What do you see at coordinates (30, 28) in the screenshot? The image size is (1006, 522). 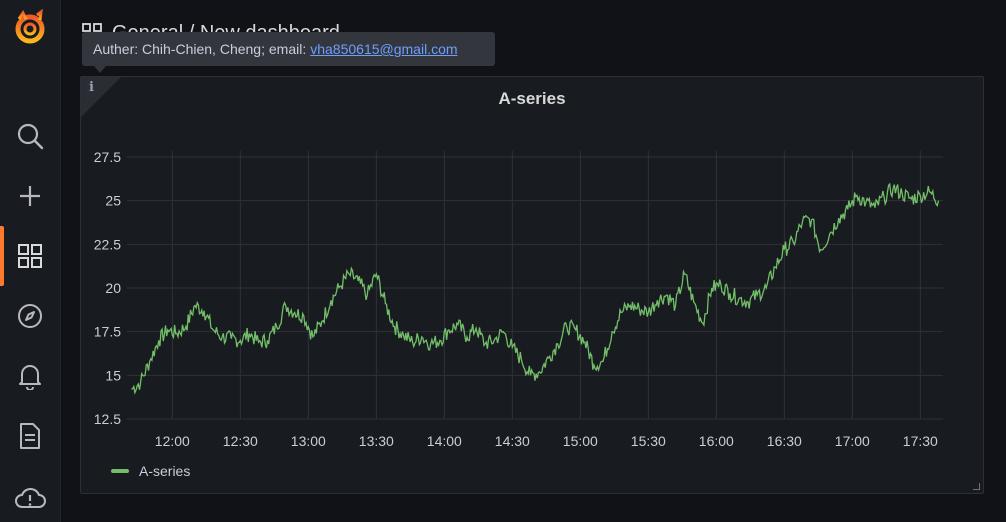 I see `grafana-logo-icon` at bounding box center [30, 28].